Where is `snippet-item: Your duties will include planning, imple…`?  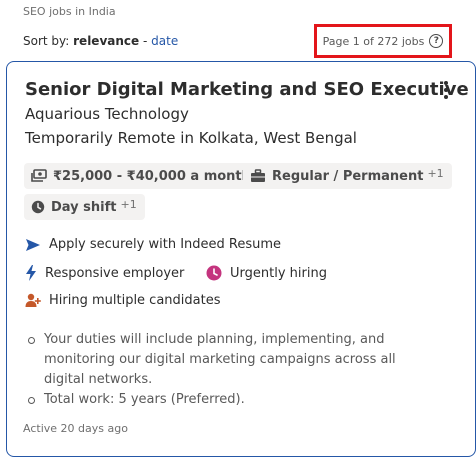 snippet-item: Your duties will include planning, imple… is located at coordinates (219, 360).